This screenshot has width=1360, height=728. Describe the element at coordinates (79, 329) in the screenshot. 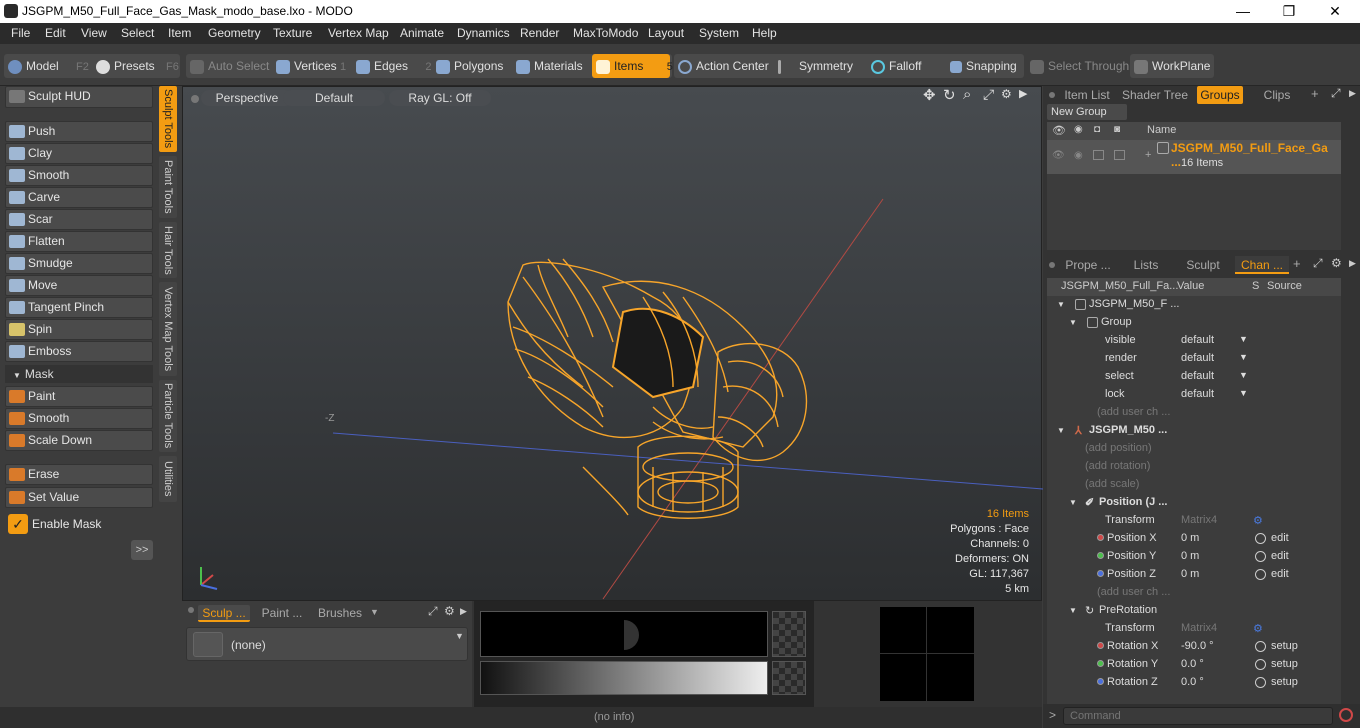

I see `tool-spin: Spin` at that location.